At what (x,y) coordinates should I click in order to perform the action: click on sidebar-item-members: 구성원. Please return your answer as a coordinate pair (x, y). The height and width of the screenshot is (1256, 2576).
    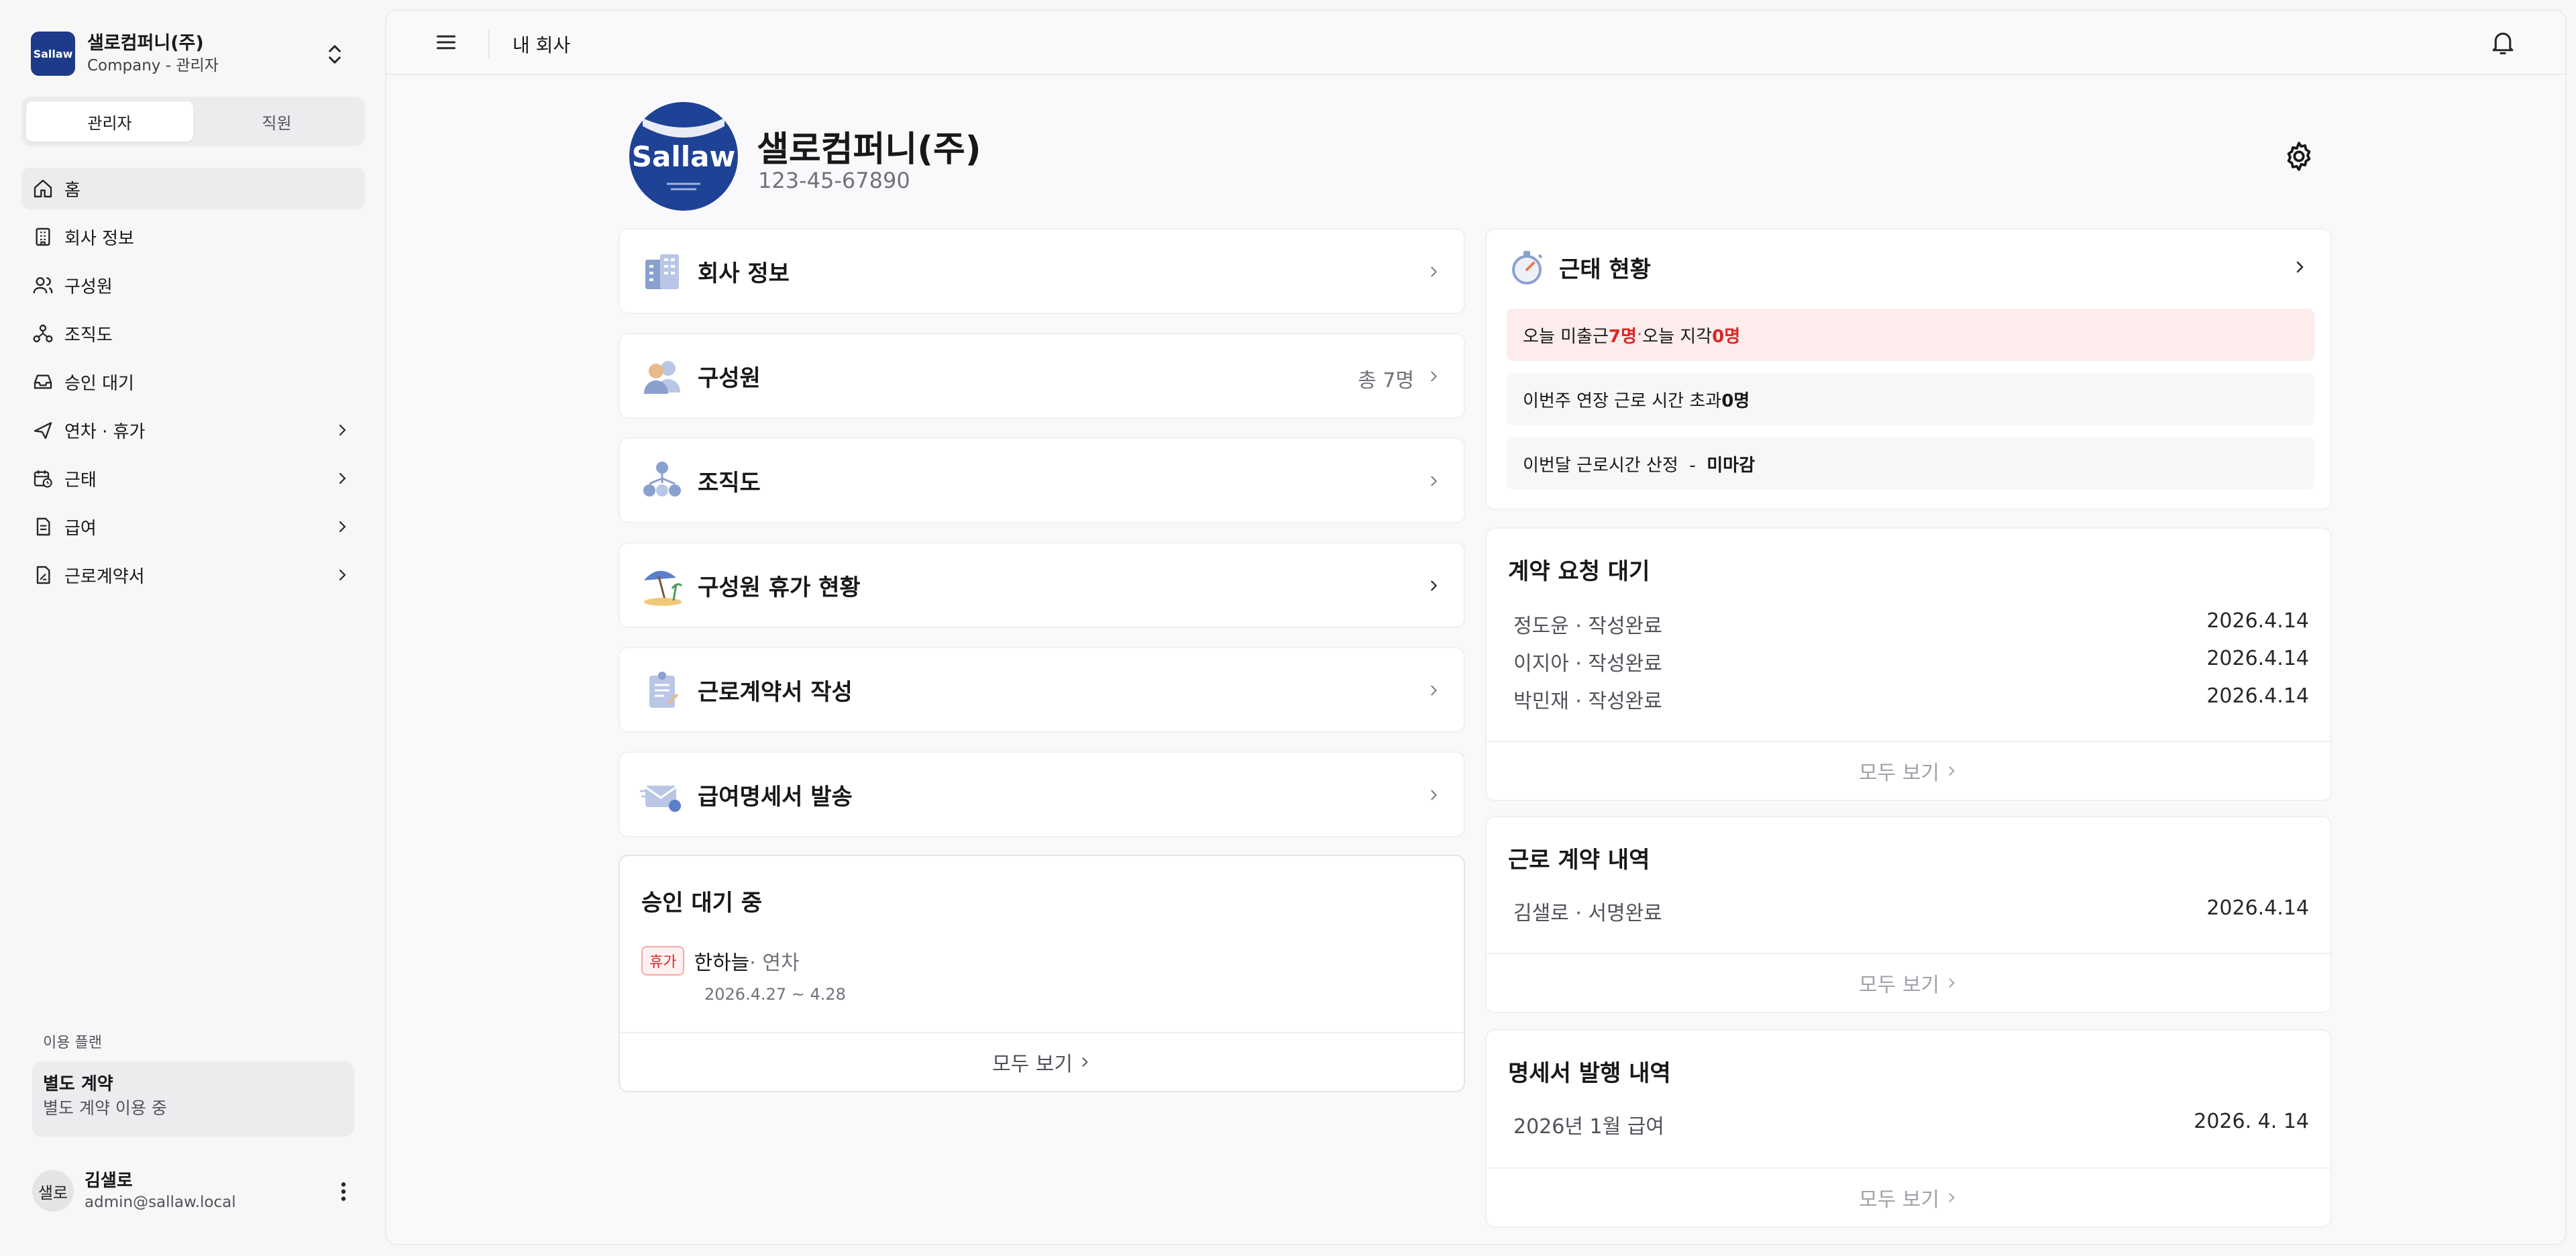
    Looking at the image, I should click on (193, 285).